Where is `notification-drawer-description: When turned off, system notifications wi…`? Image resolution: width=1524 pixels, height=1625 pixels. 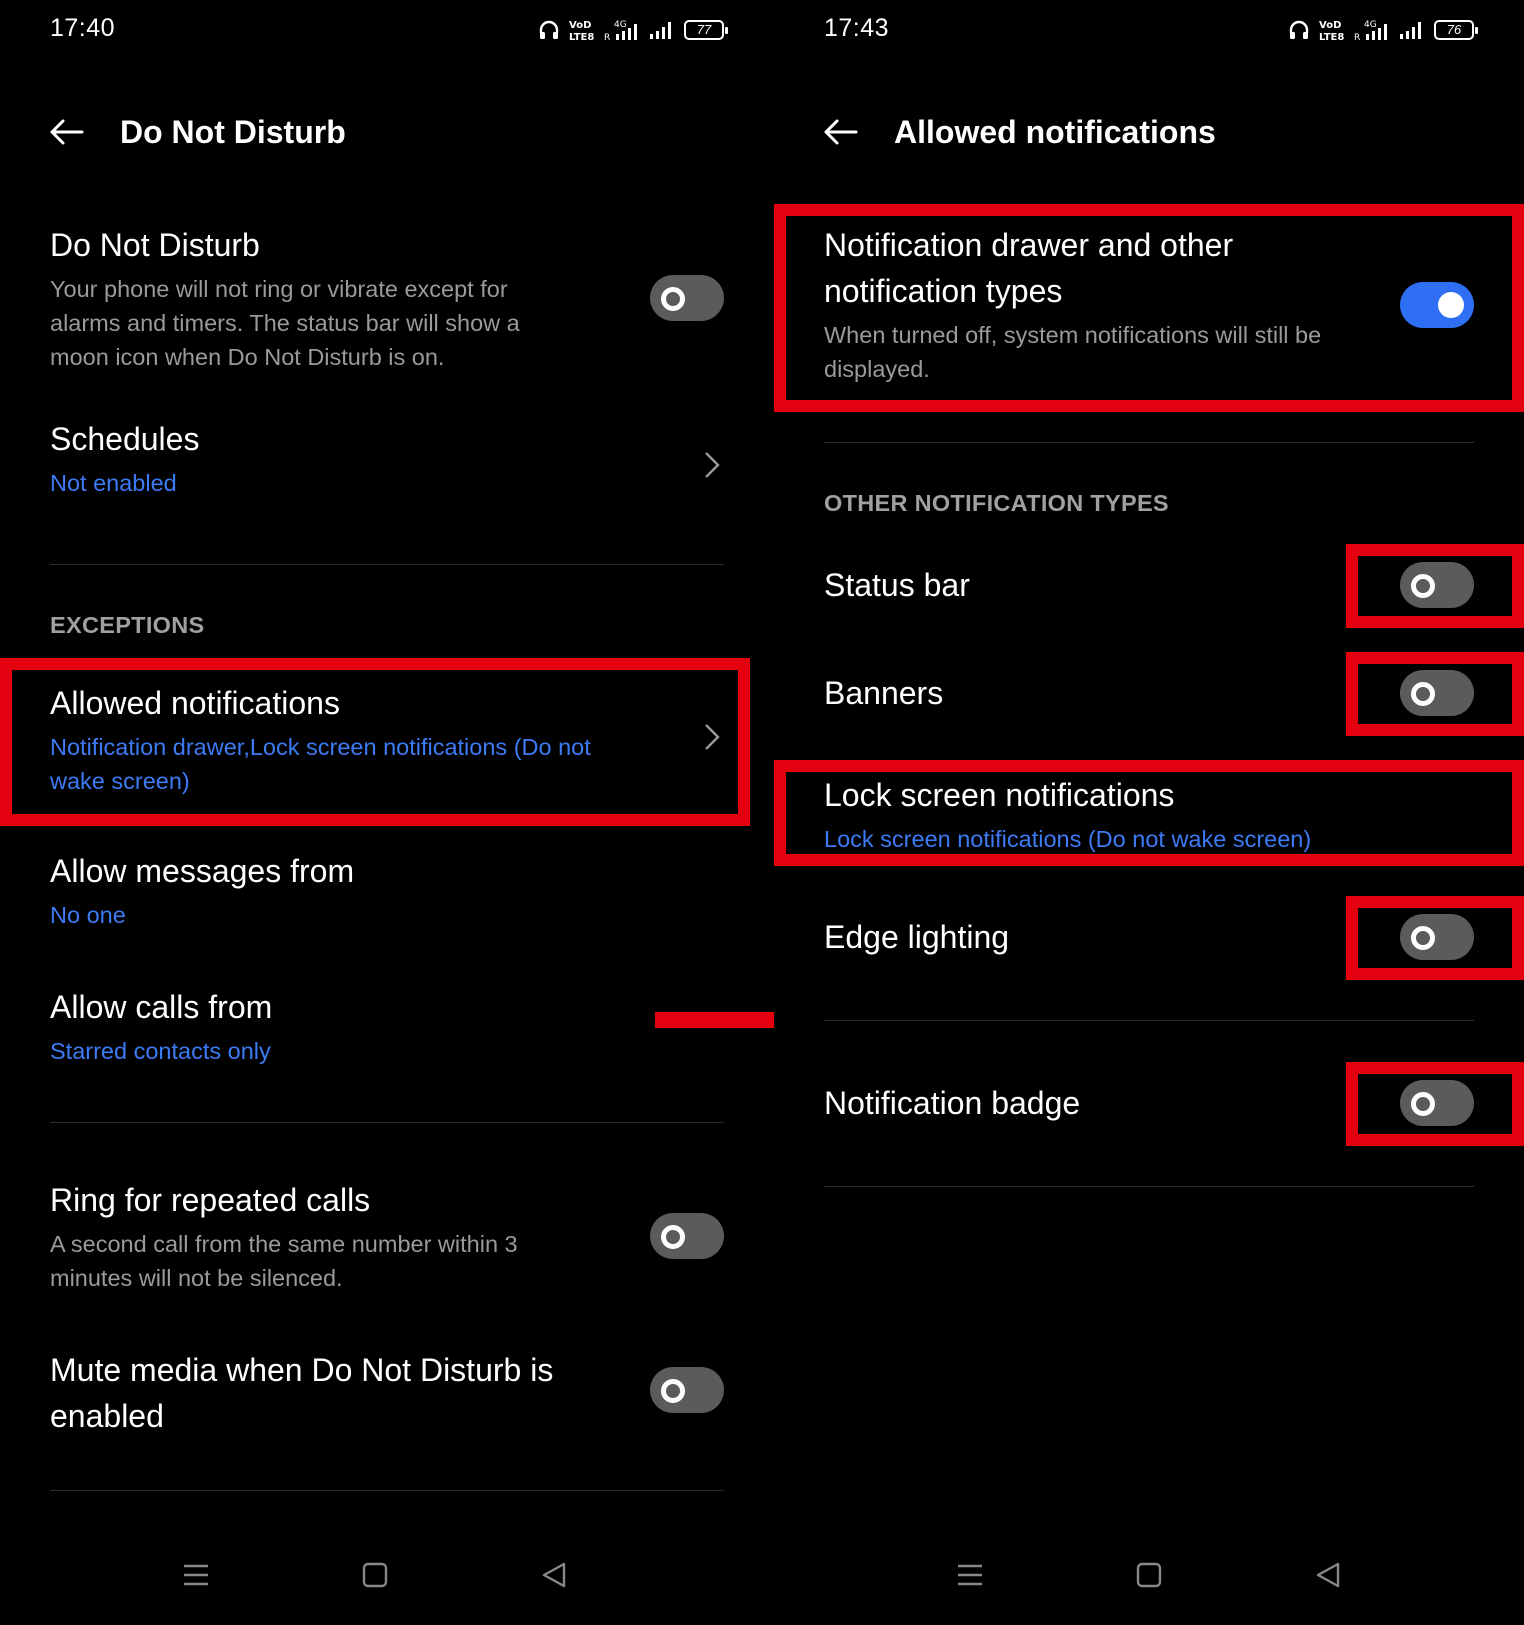 notification-drawer-description: When turned off, system notifications wi… is located at coordinates (1073, 352).